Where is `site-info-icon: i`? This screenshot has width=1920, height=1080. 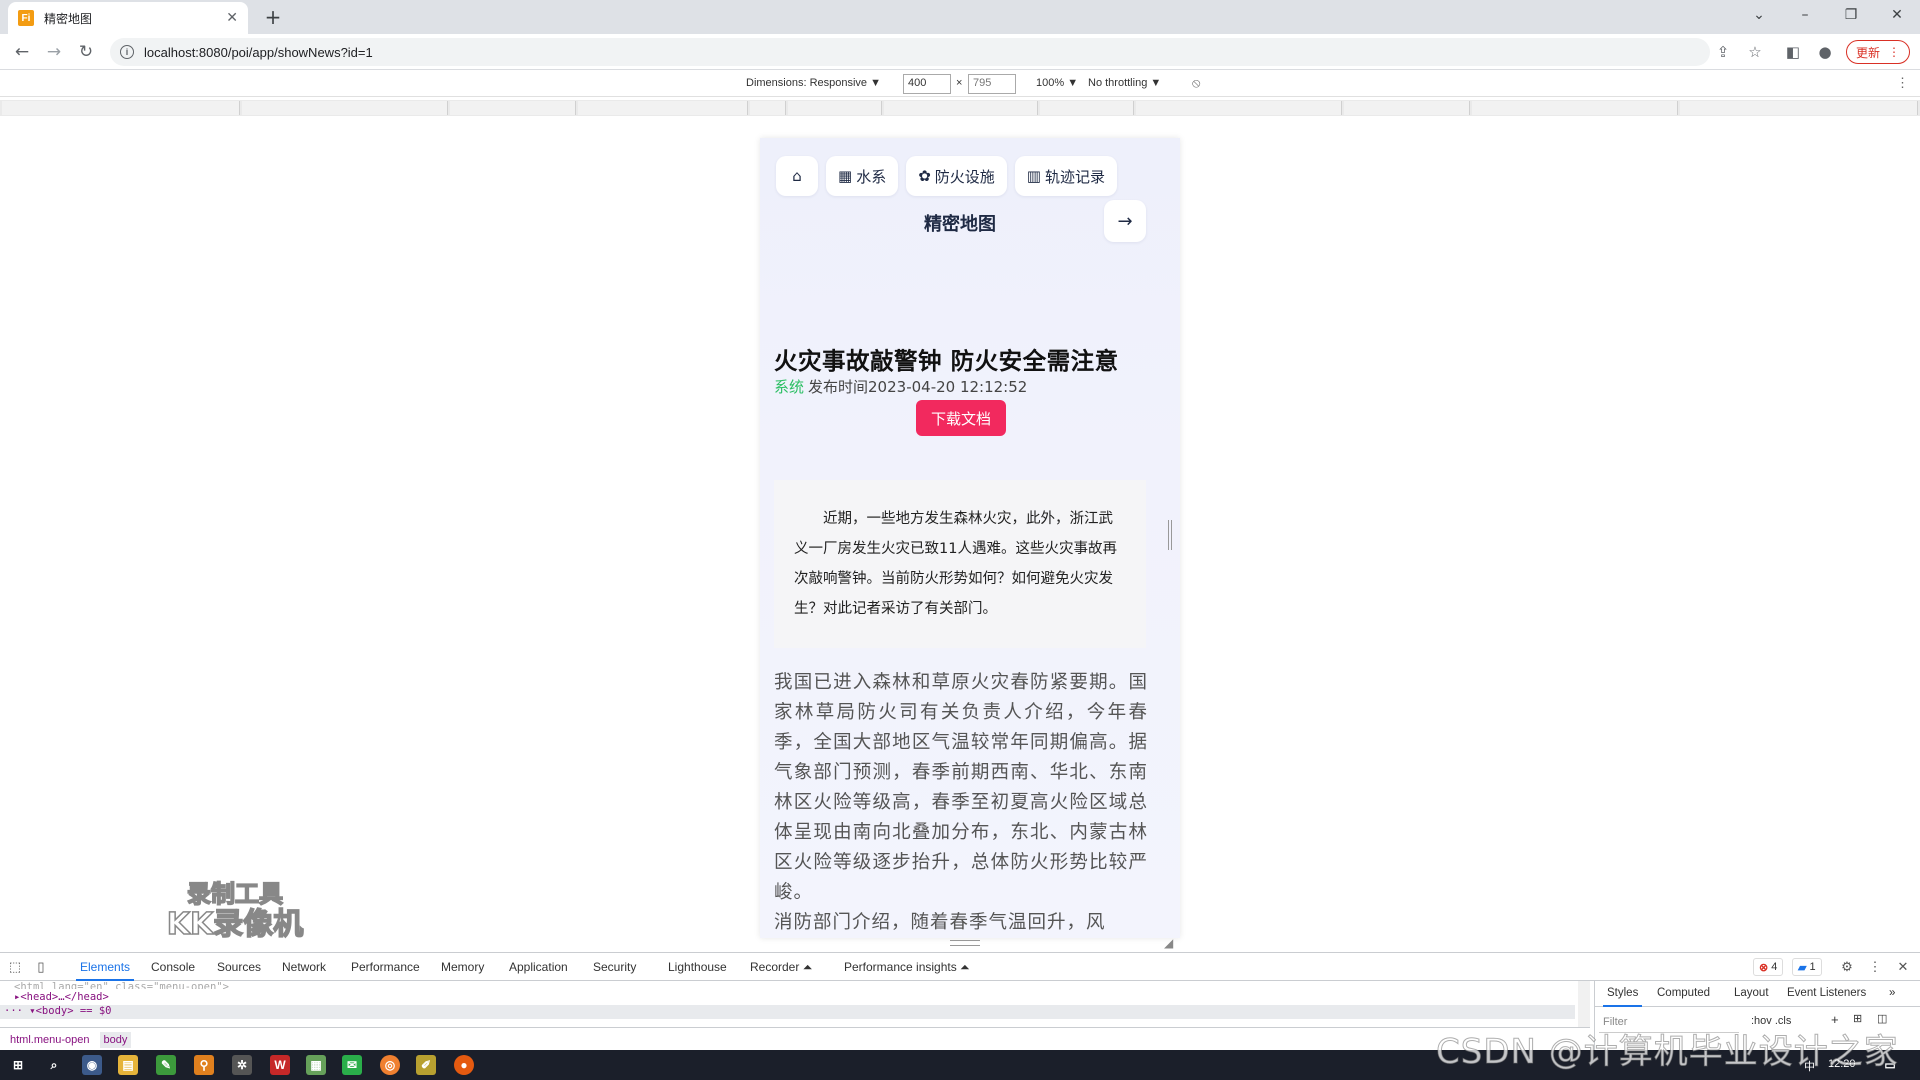
site-info-icon: i is located at coordinates (127, 52).